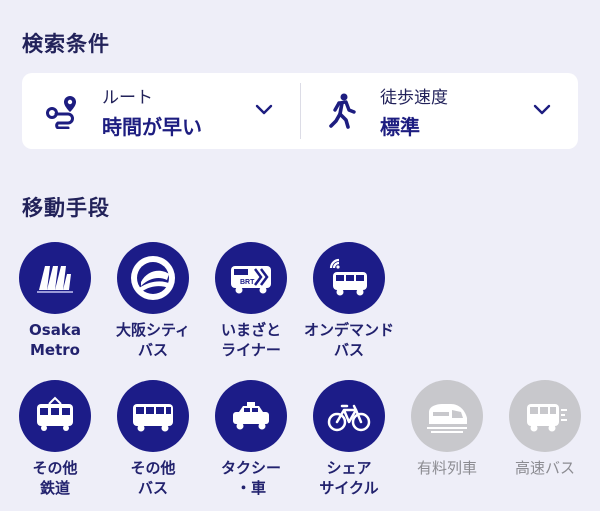 The height and width of the screenshot is (511, 600). Describe the element at coordinates (152, 127) in the screenshot. I see `route-value: 時間が早い` at that location.